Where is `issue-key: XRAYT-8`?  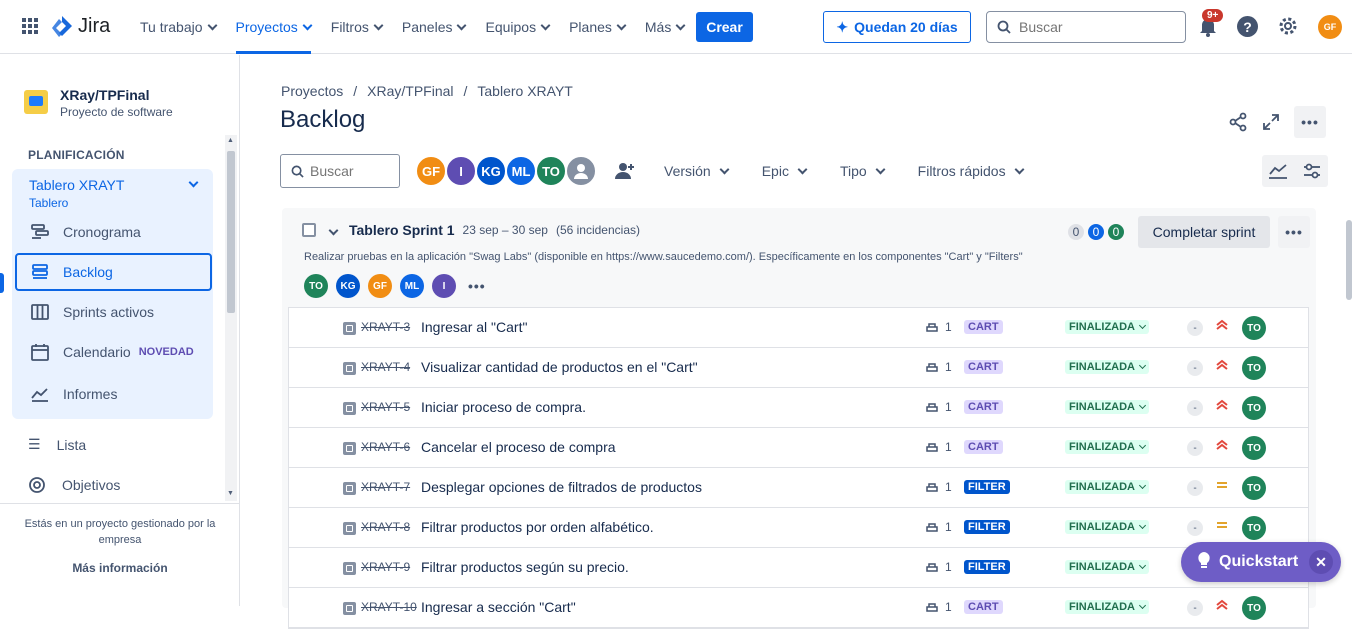 issue-key: XRAYT-8 is located at coordinates (385, 527).